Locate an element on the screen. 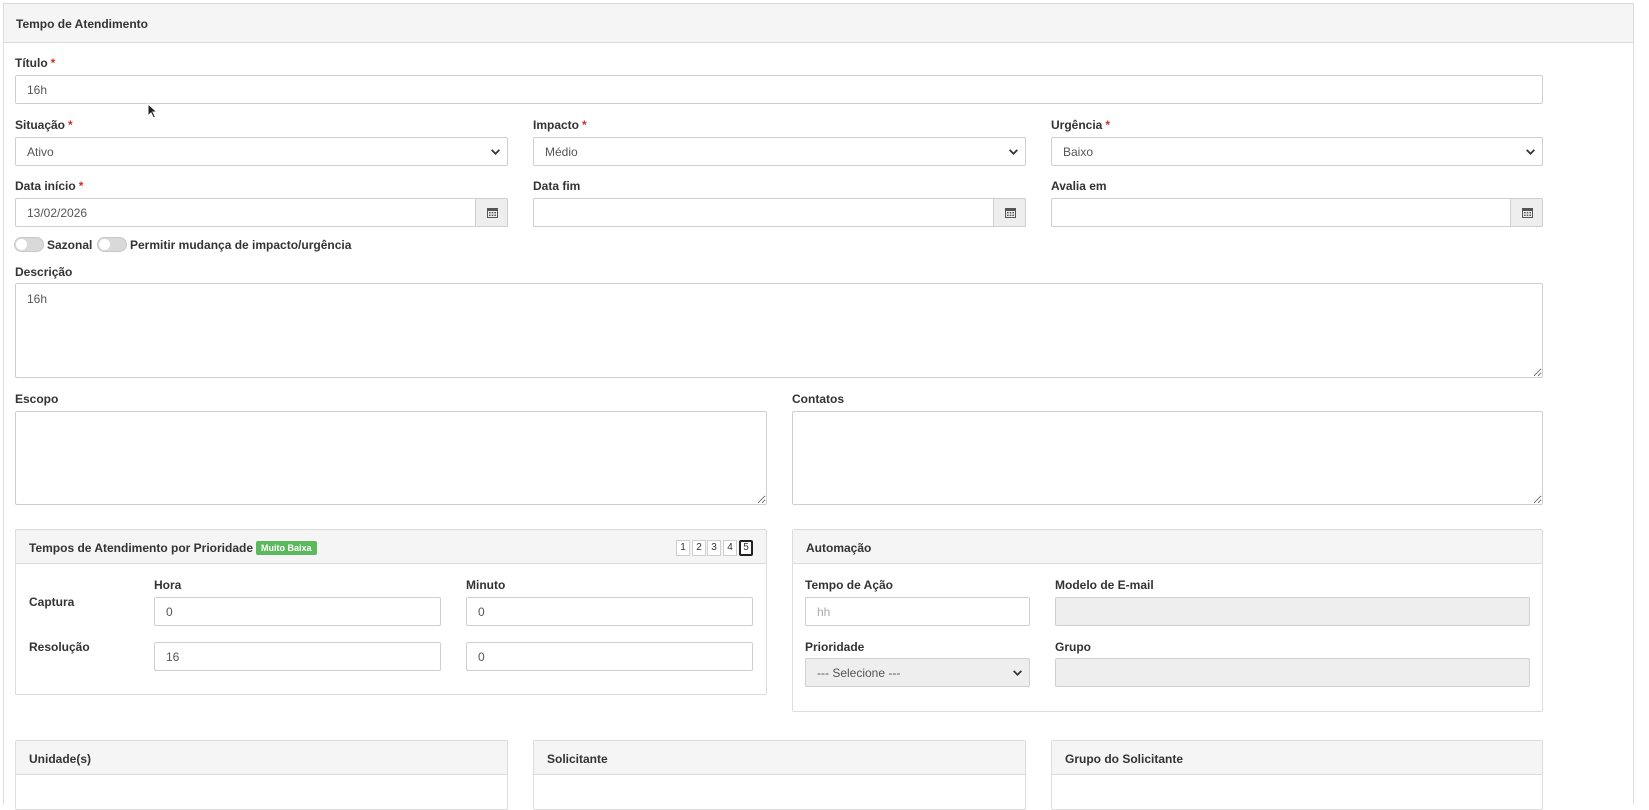  priority-page-4: 4 is located at coordinates (730, 548).